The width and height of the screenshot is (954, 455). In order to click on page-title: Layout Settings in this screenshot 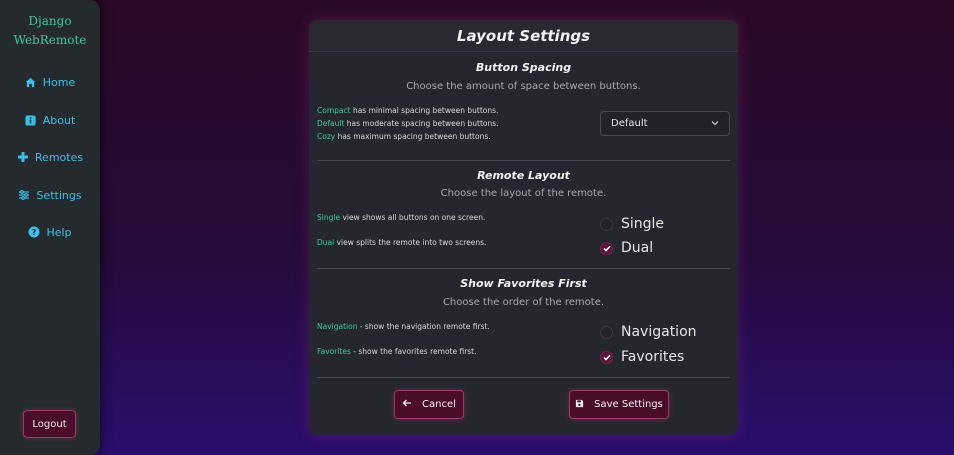, I will do `click(523, 35)`.